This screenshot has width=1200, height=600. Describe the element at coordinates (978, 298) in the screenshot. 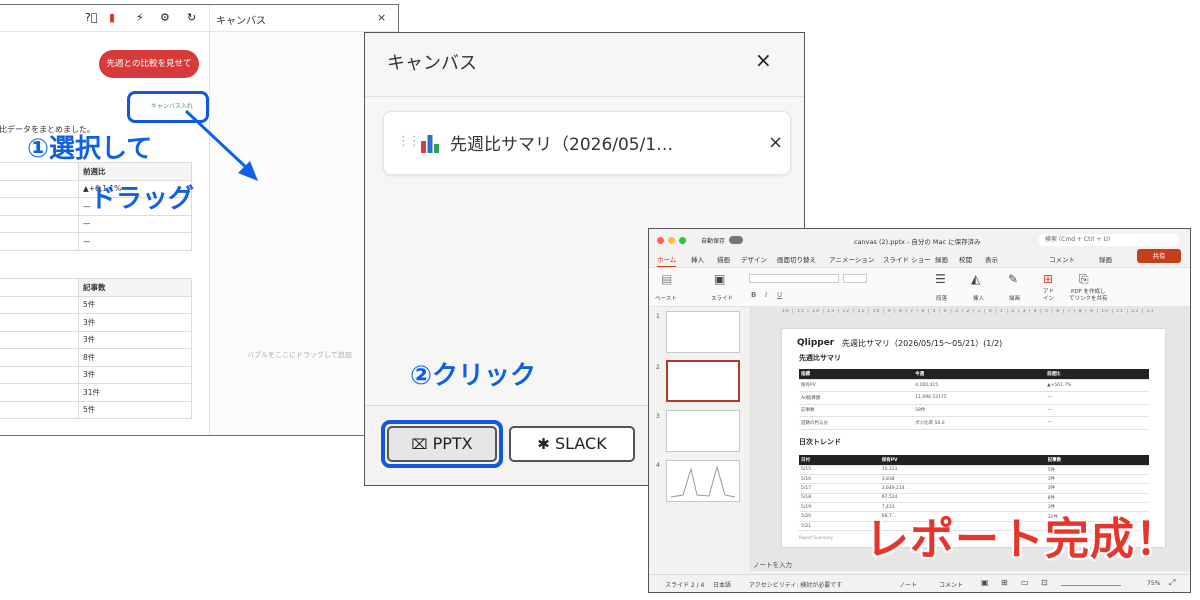

I see `insert-button: 挿入` at that location.